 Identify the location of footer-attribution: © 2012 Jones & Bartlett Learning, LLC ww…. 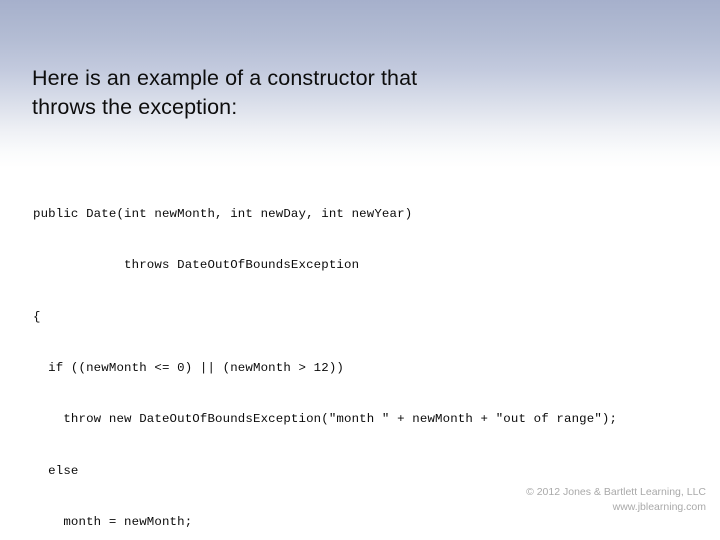
(616, 499).